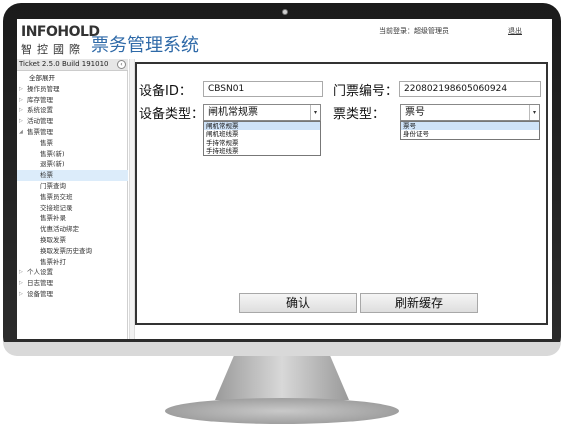 The height and width of the screenshot is (430, 564). Describe the element at coordinates (72, 283) in the screenshot. I see `sidebar-item-logs: ▷ 日志管理` at that location.